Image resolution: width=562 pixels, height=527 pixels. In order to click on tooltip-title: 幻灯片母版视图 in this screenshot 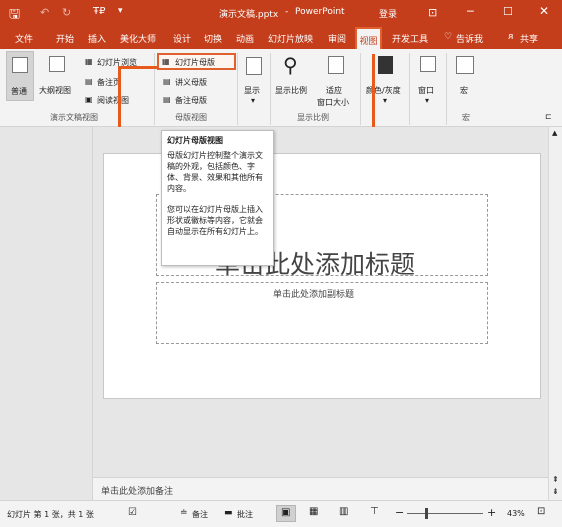, I will do `click(195, 140)`.